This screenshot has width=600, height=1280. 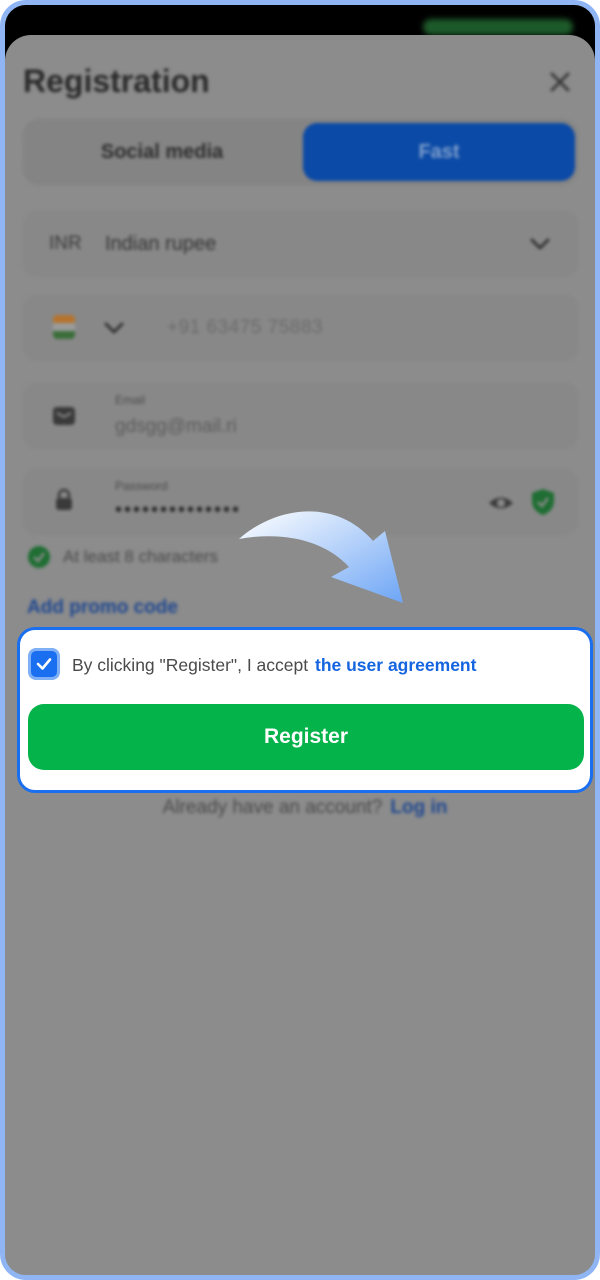 What do you see at coordinates (543, 502) in the screenshot?
I see `shield-check-icon` at bounding box center [543, 502].